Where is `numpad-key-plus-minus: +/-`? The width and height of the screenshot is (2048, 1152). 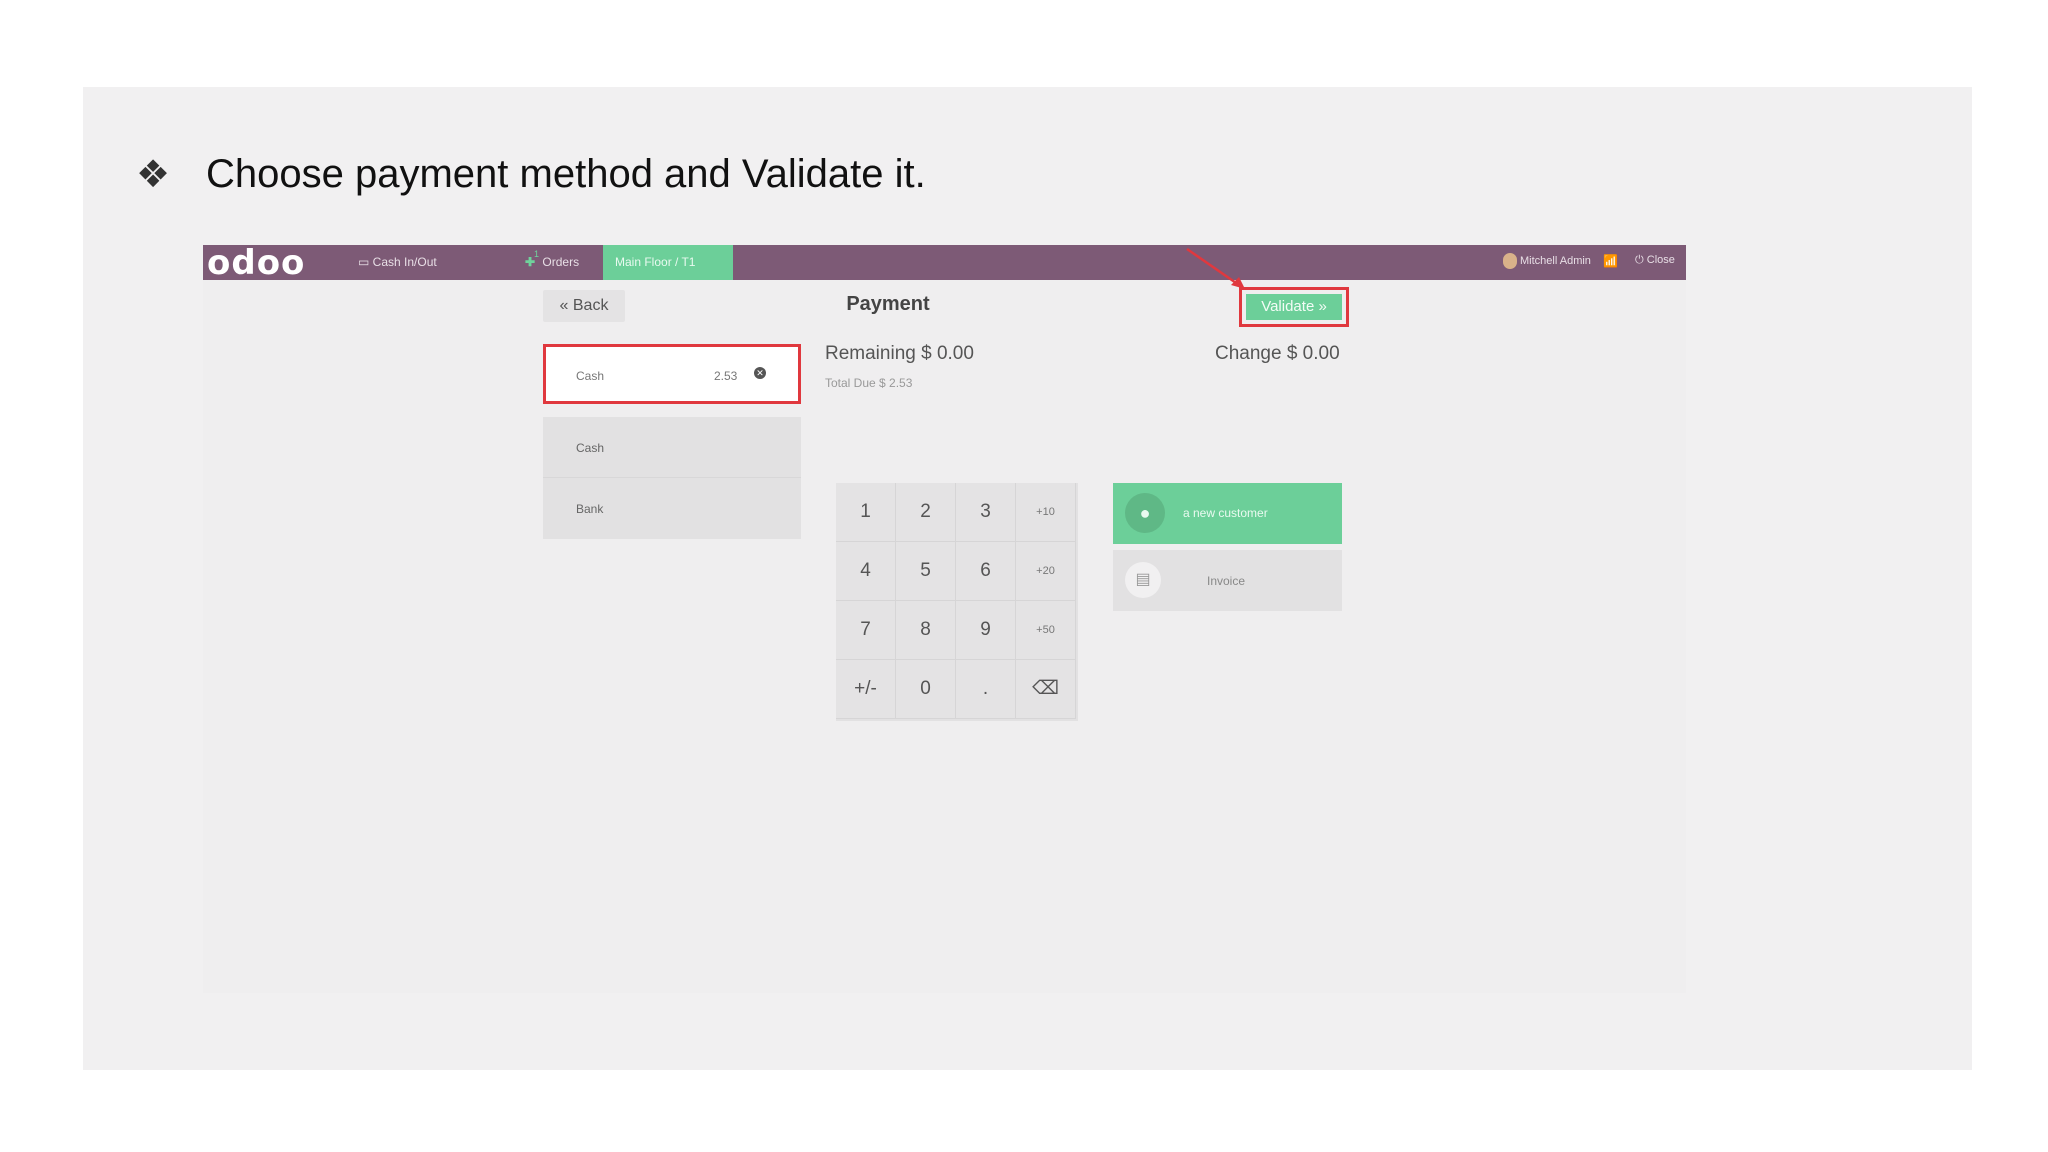 numpad-key-plus-minus: +/- is located at coordinates (866, 689).